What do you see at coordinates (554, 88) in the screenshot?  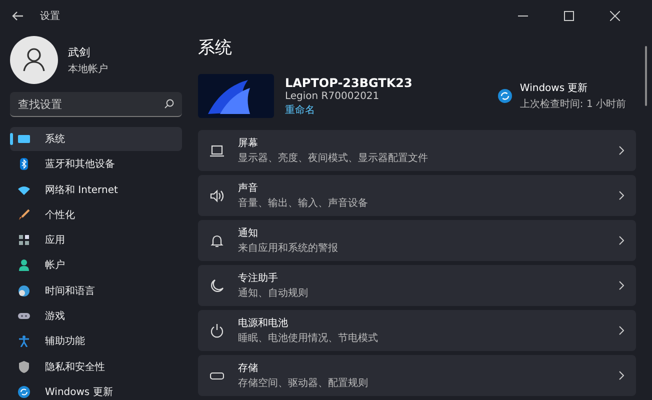 I see `update-title: Windows 更新` at bounding box center [554, 88].